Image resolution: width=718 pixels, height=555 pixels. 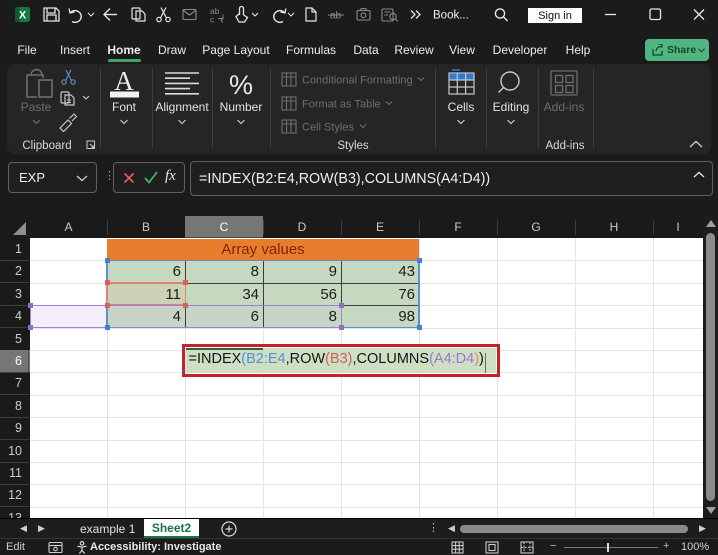 I want to click on svg-text: c, so click(x=212, y=20).